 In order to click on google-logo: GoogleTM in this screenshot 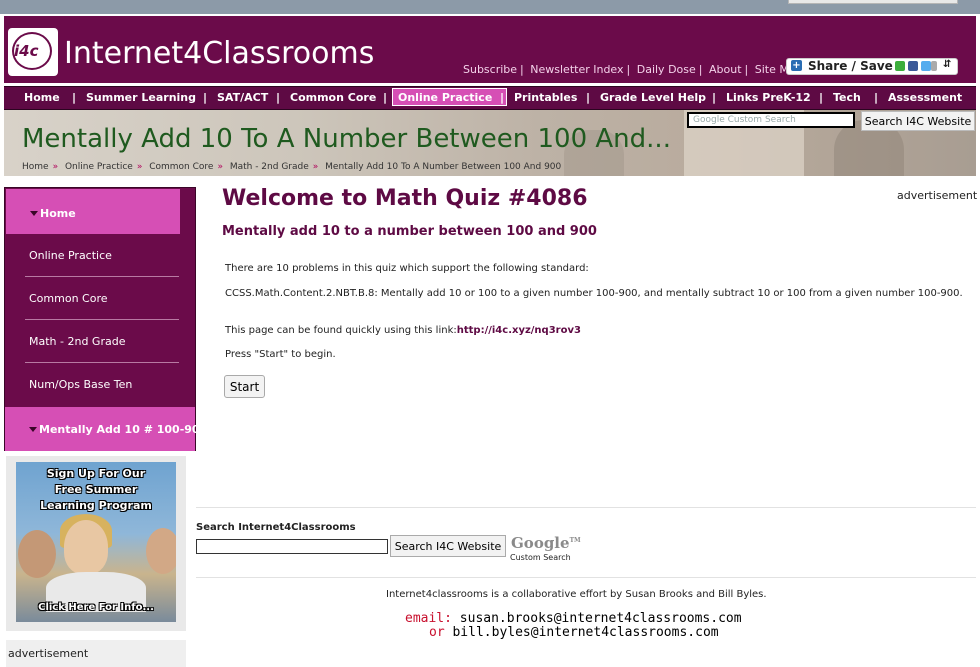, I will do `click(546, 543)`.